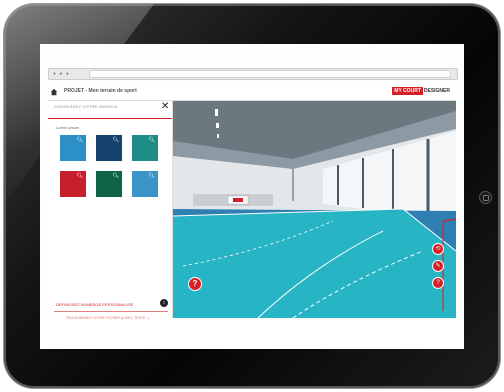 The height and width of the screenshot is (392, 504). I want to click on help-button: ?, so click(195, 284).